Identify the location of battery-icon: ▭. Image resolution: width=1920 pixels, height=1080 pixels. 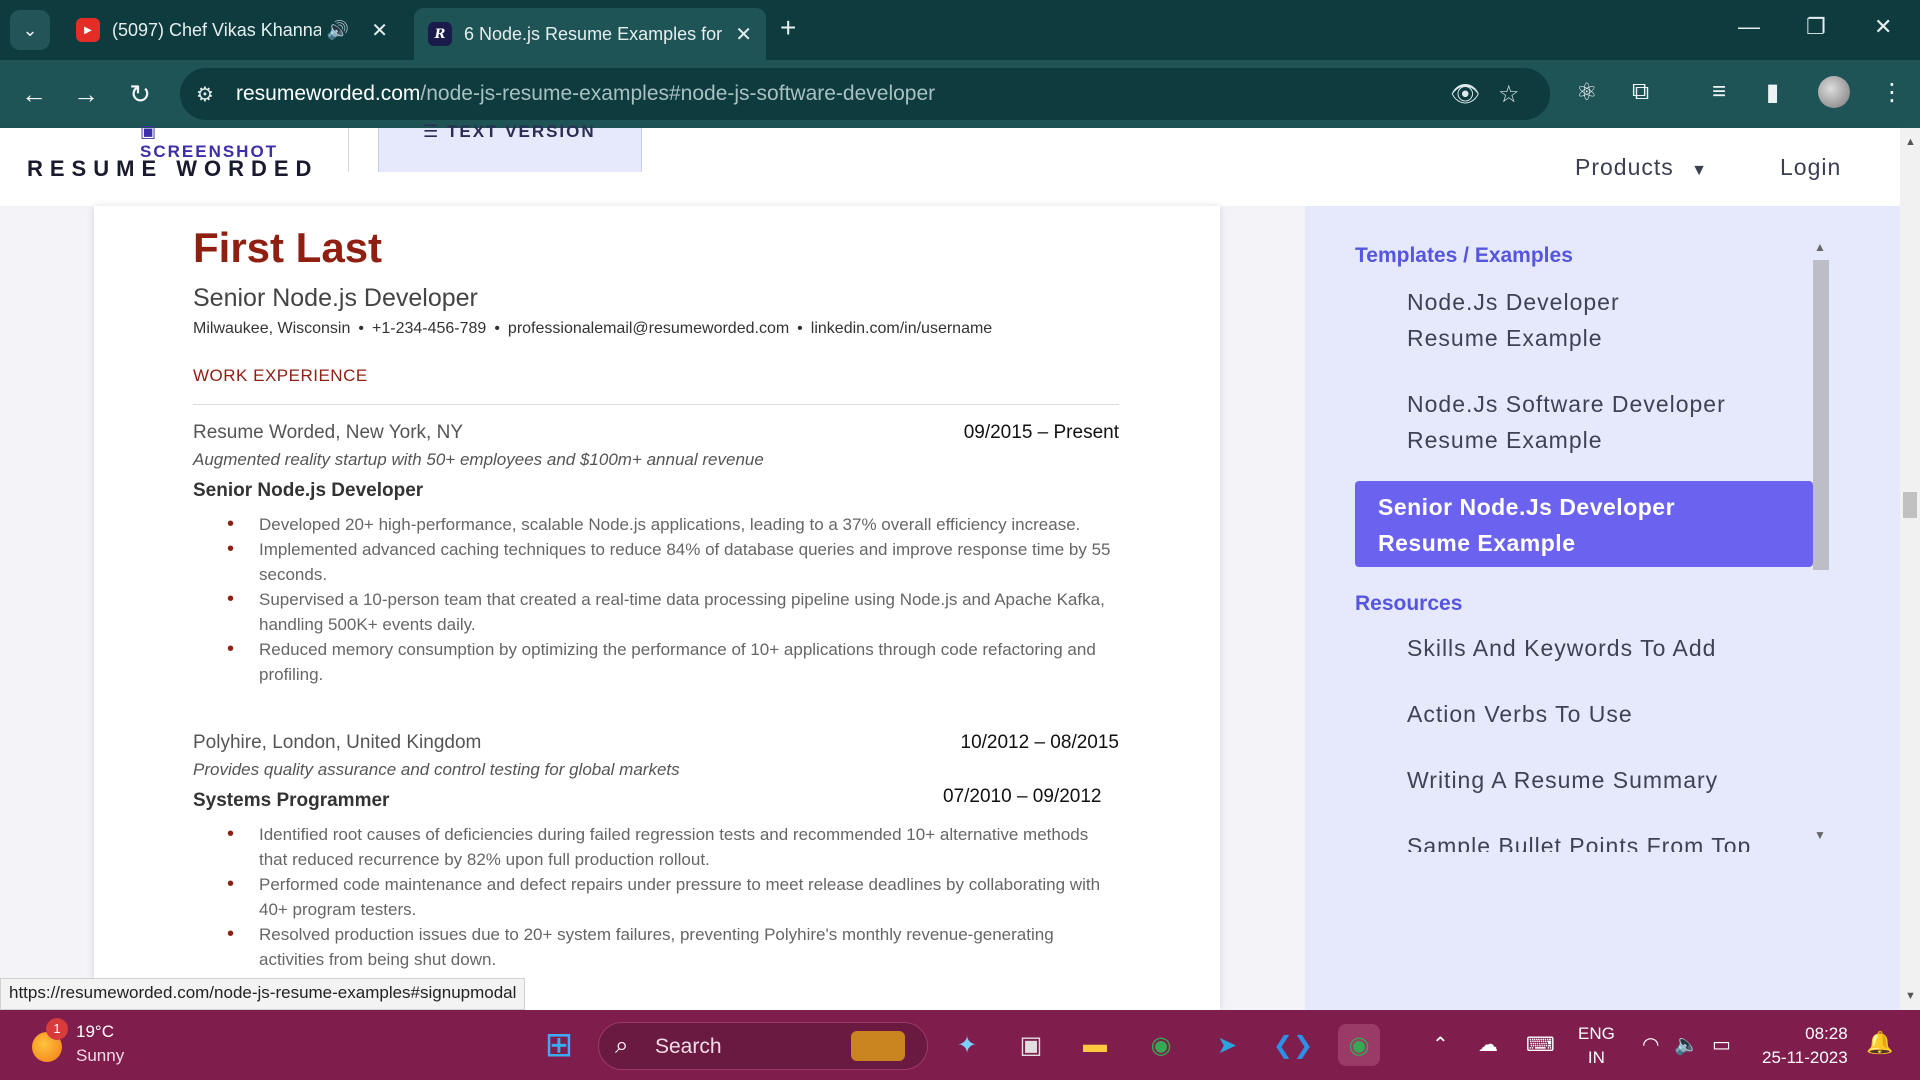
(1721, 1044).